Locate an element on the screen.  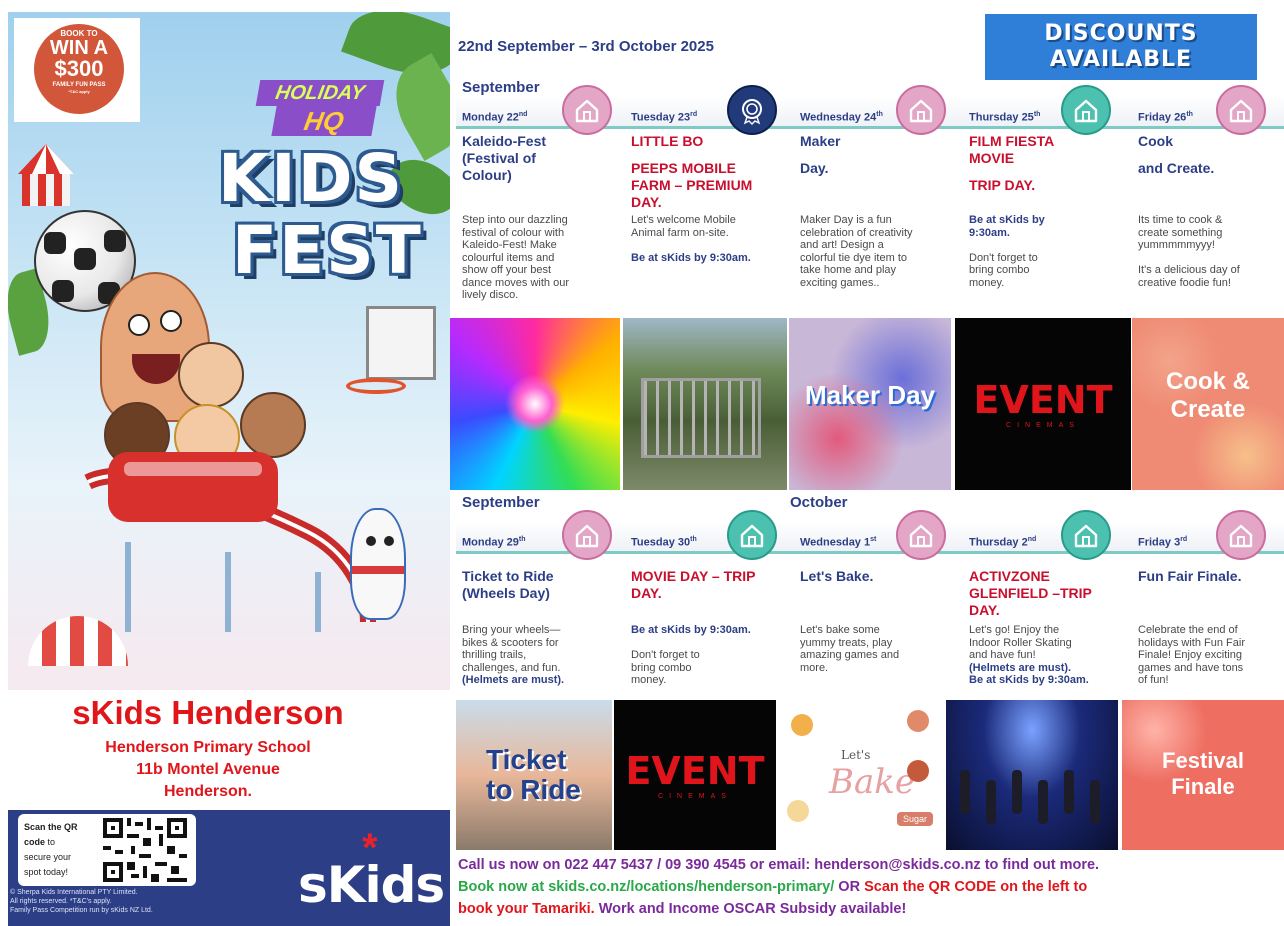
qr-text-line: spot today! is located at coordinates (46, 872).